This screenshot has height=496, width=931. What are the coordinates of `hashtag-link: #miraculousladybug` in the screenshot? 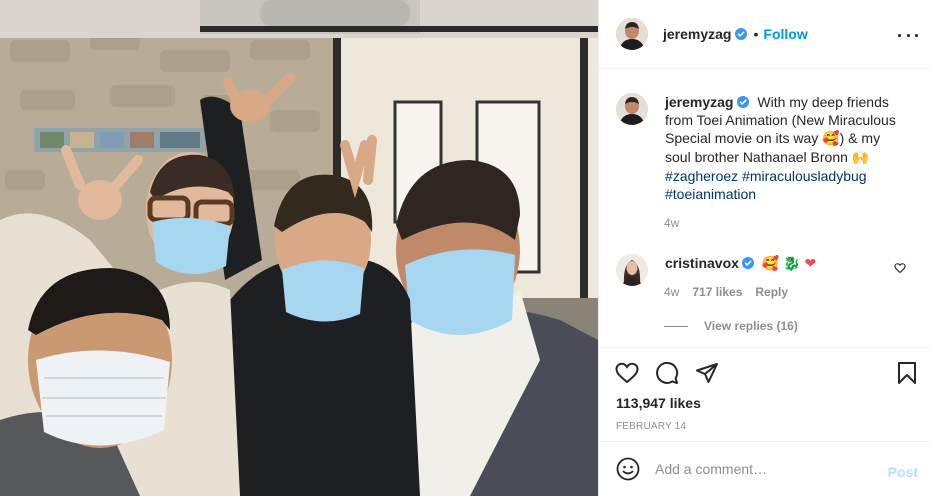 It's located at (804, 176).